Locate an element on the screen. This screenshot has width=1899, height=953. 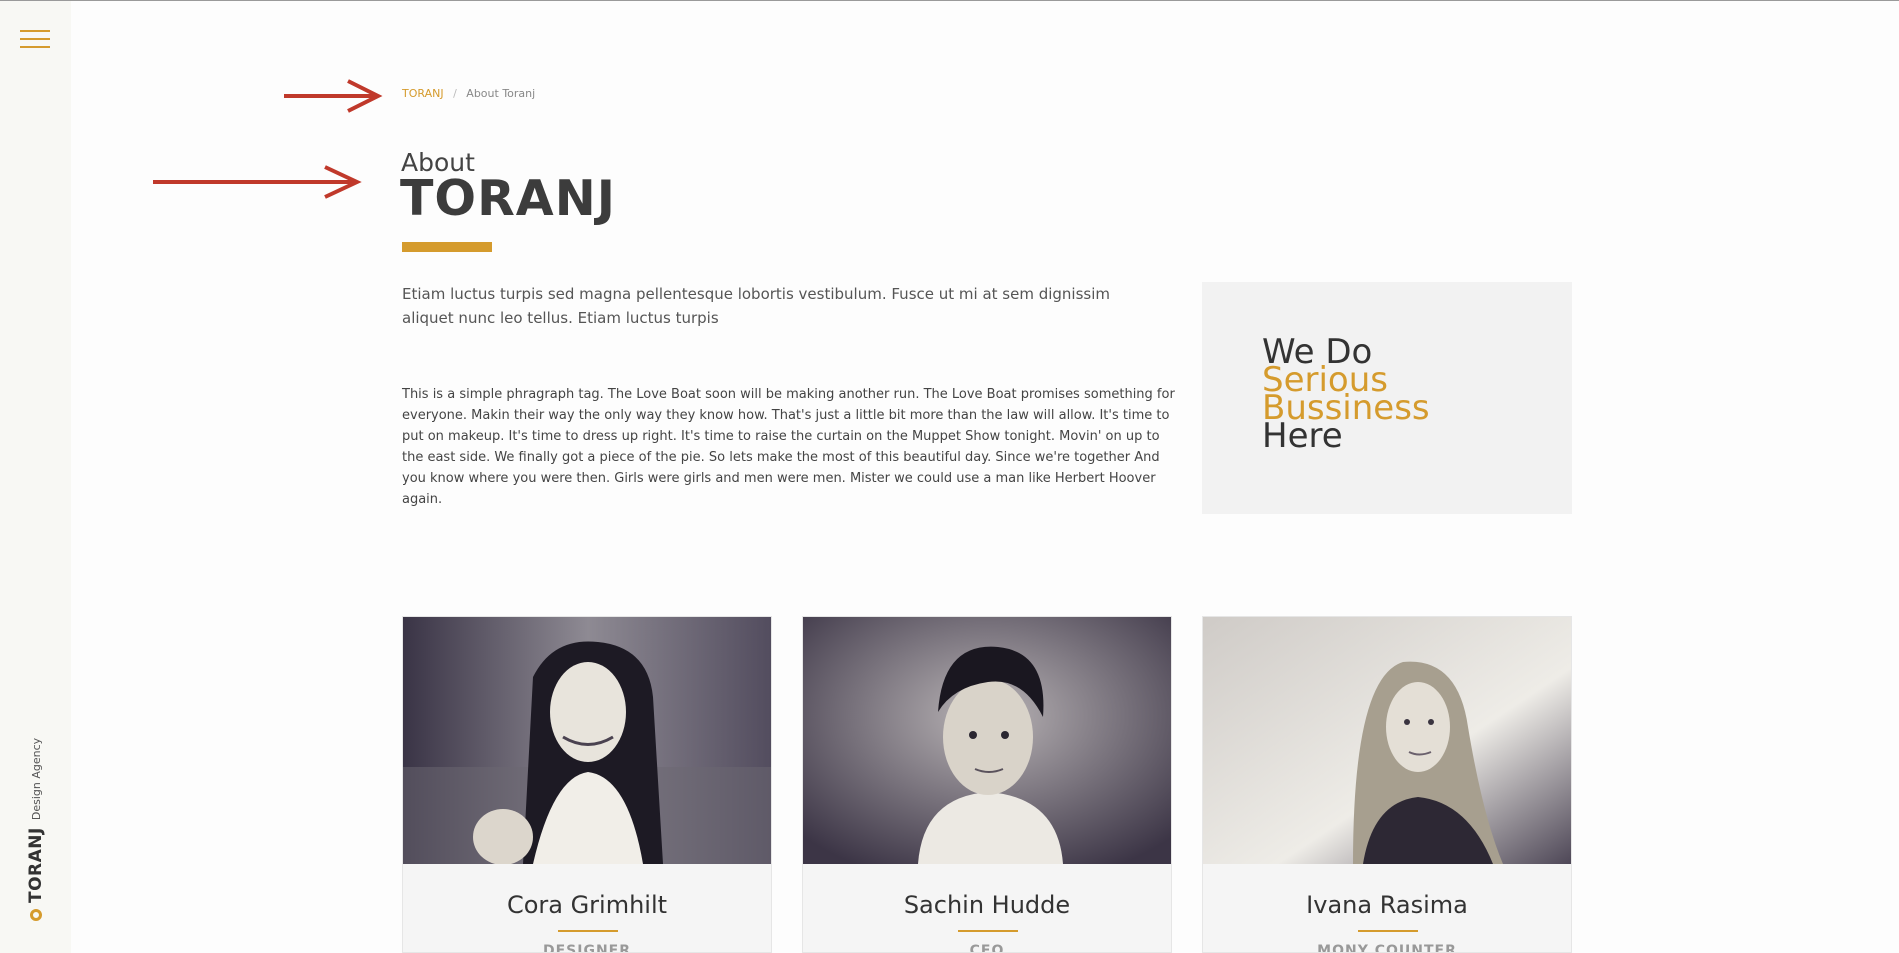
team-member-name: Ivana Rasima is located at coordinates (1387, 905).